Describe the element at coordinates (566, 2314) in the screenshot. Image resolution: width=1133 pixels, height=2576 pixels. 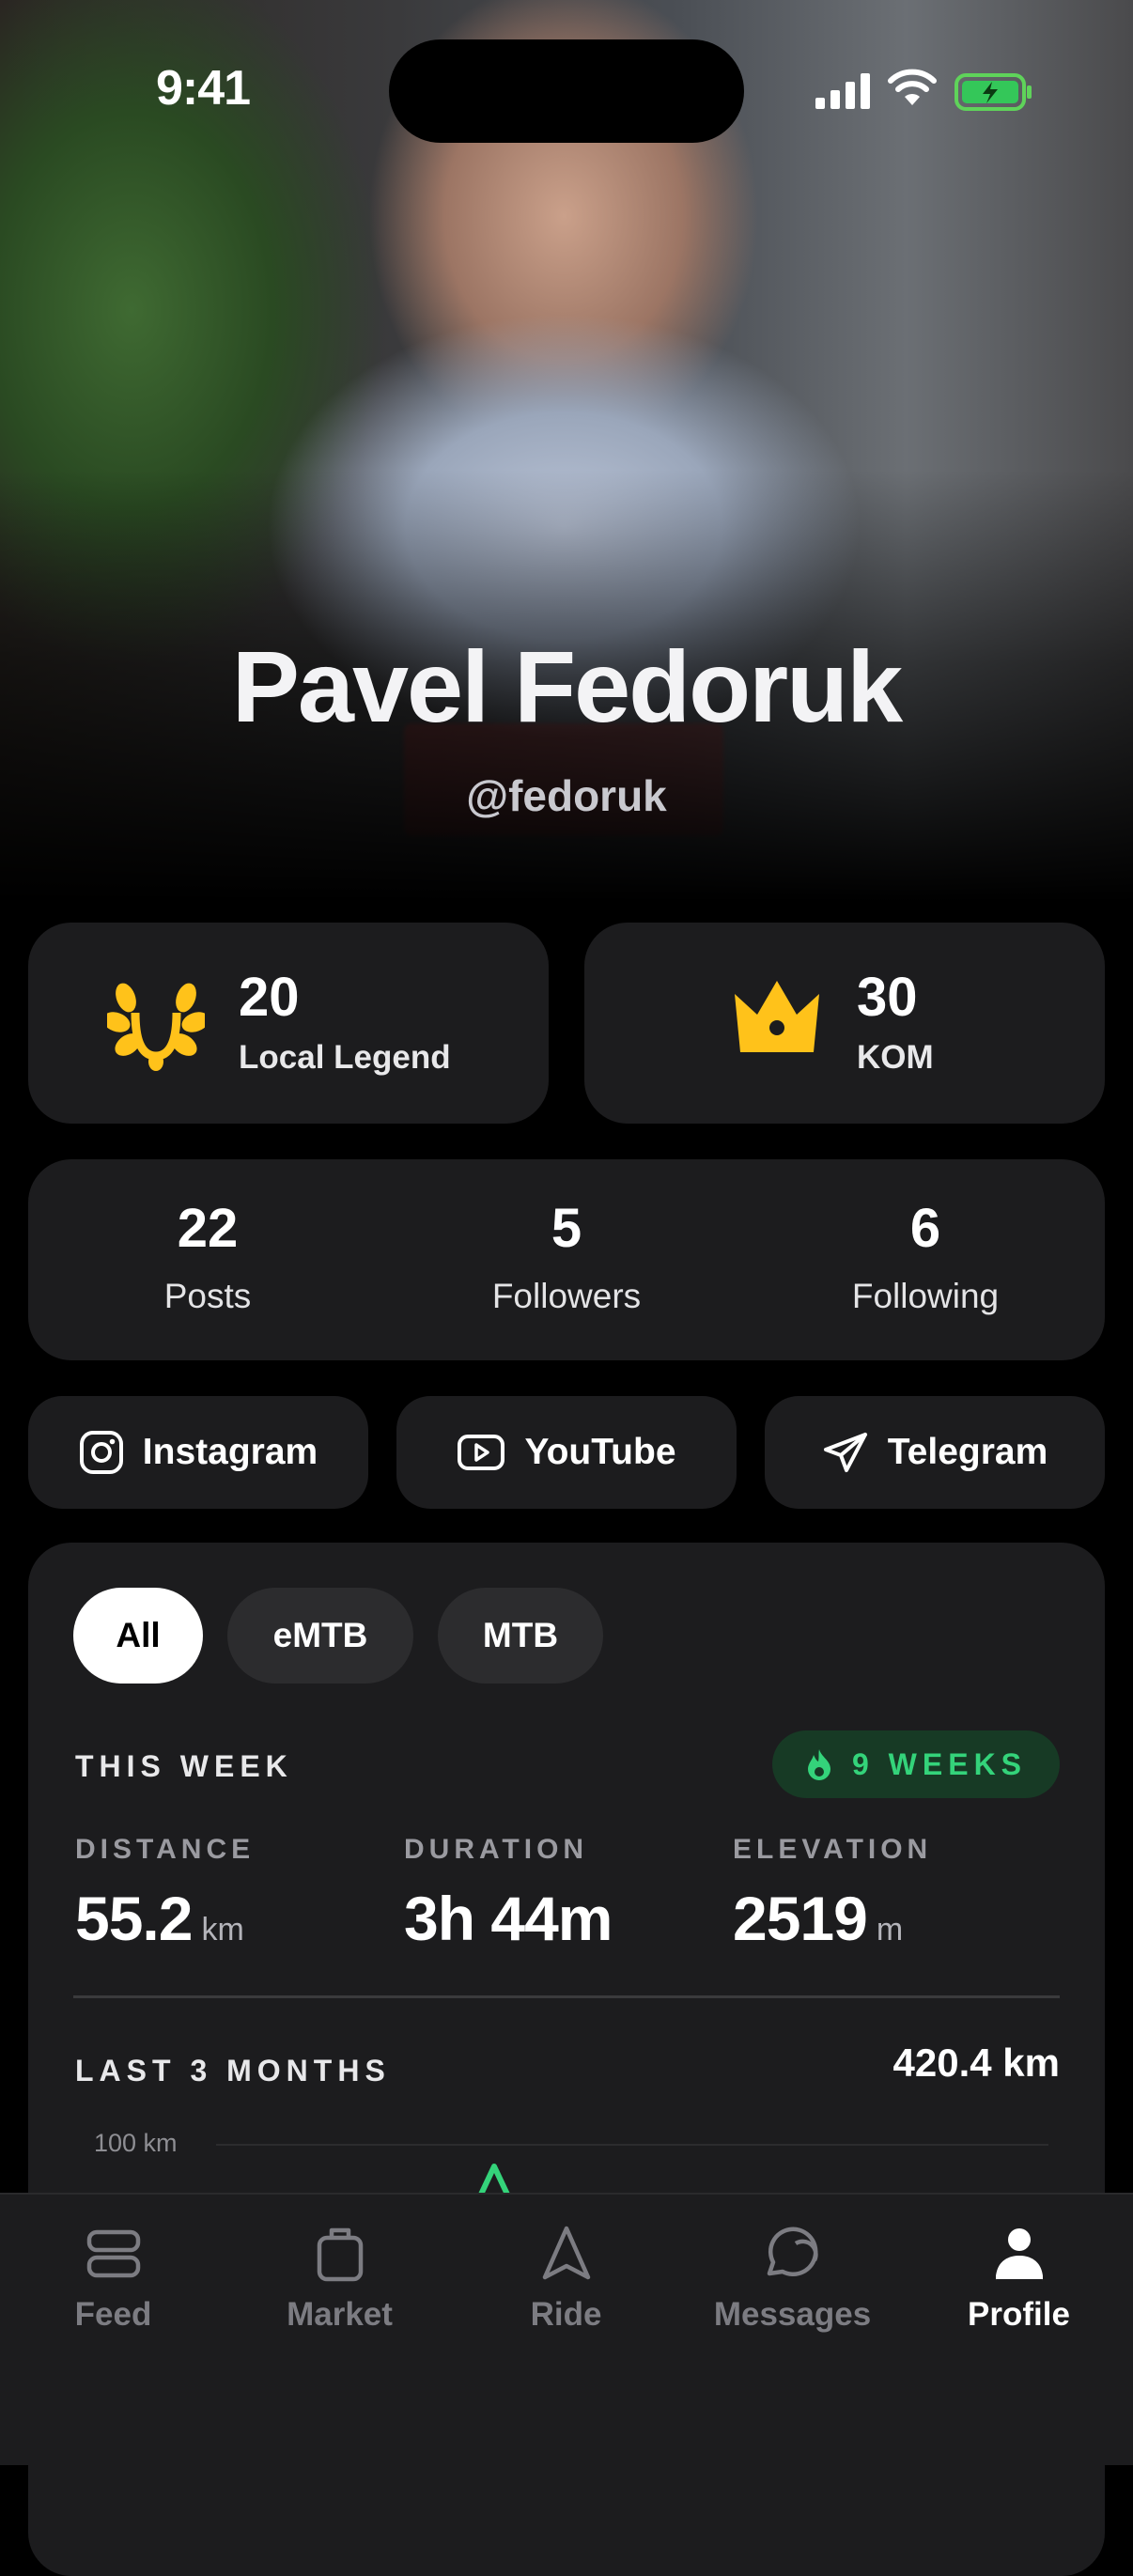
I see `tab-ride-label: Ride` at that location.